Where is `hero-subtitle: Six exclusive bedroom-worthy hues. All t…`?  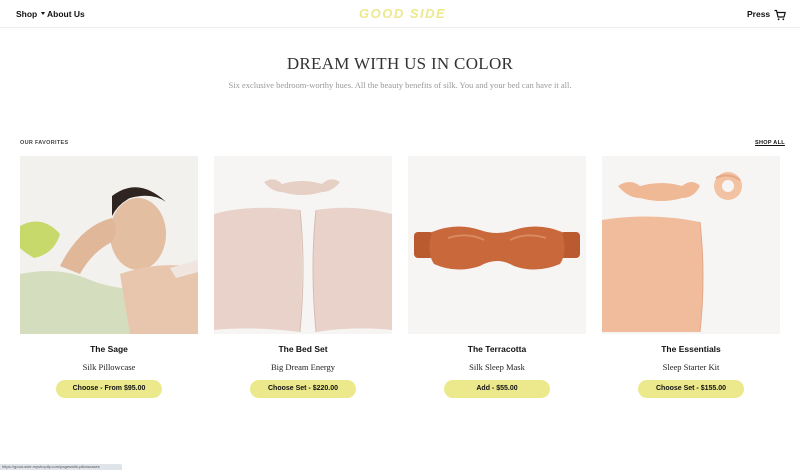
hero-subtitle: Six exclusive bedroom-worthy hues. All t… is located at coordinates (400, 85).